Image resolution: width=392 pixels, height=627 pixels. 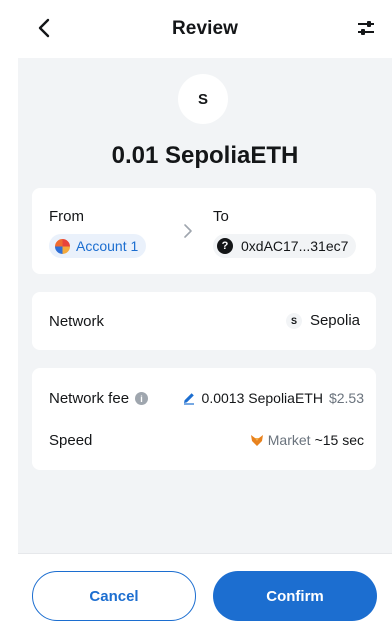 I want to click on fee-fiat: $2.53, so click(x=346, y=398).